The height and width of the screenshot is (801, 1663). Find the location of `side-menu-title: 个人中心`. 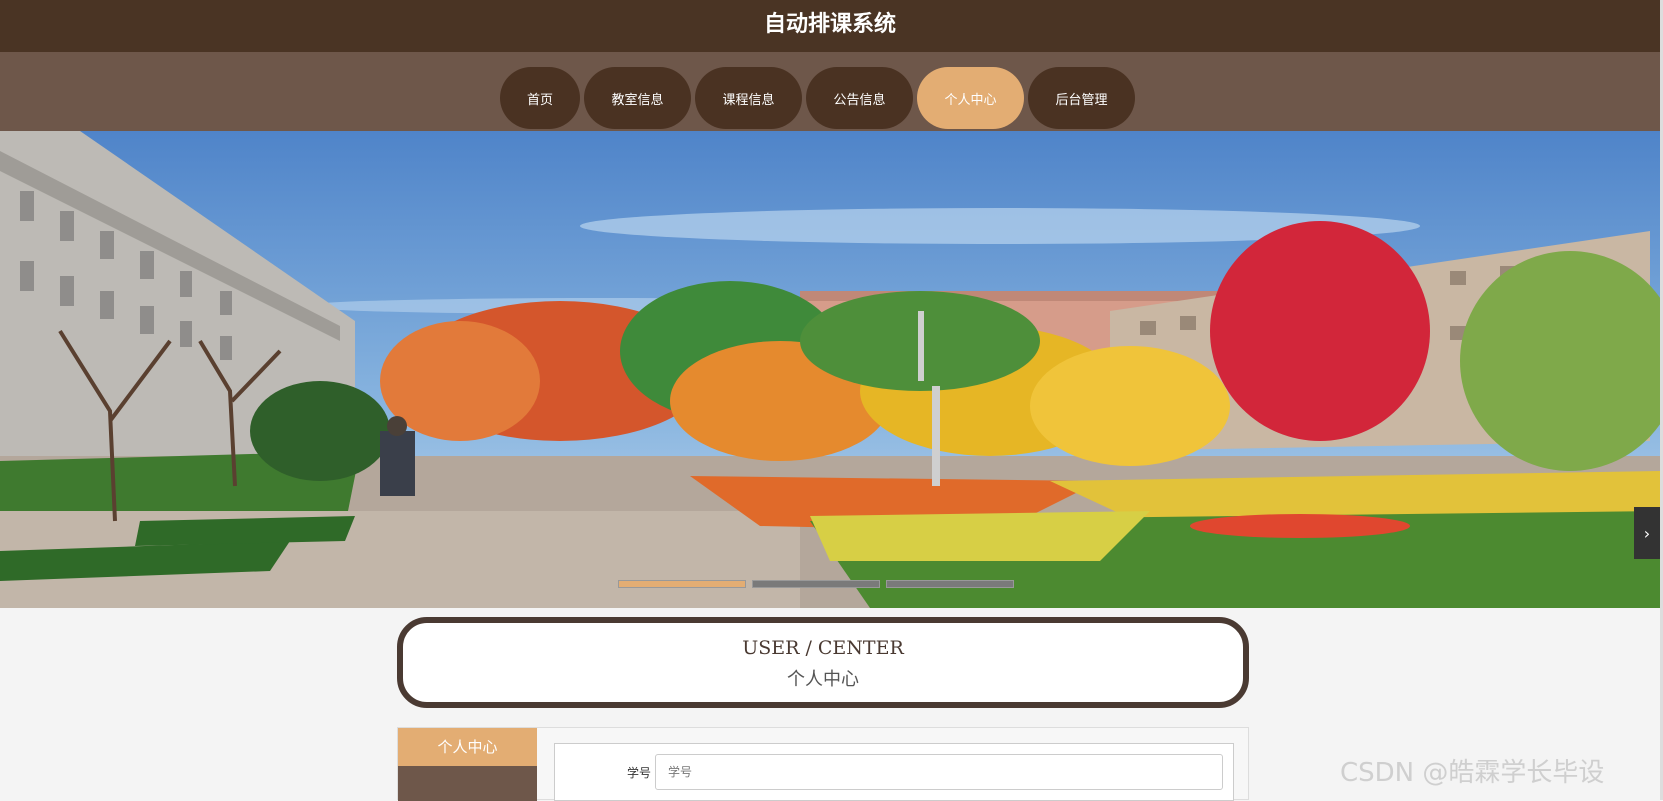

side-menu-title: 个人中心 is located at coordinates (467, 747).